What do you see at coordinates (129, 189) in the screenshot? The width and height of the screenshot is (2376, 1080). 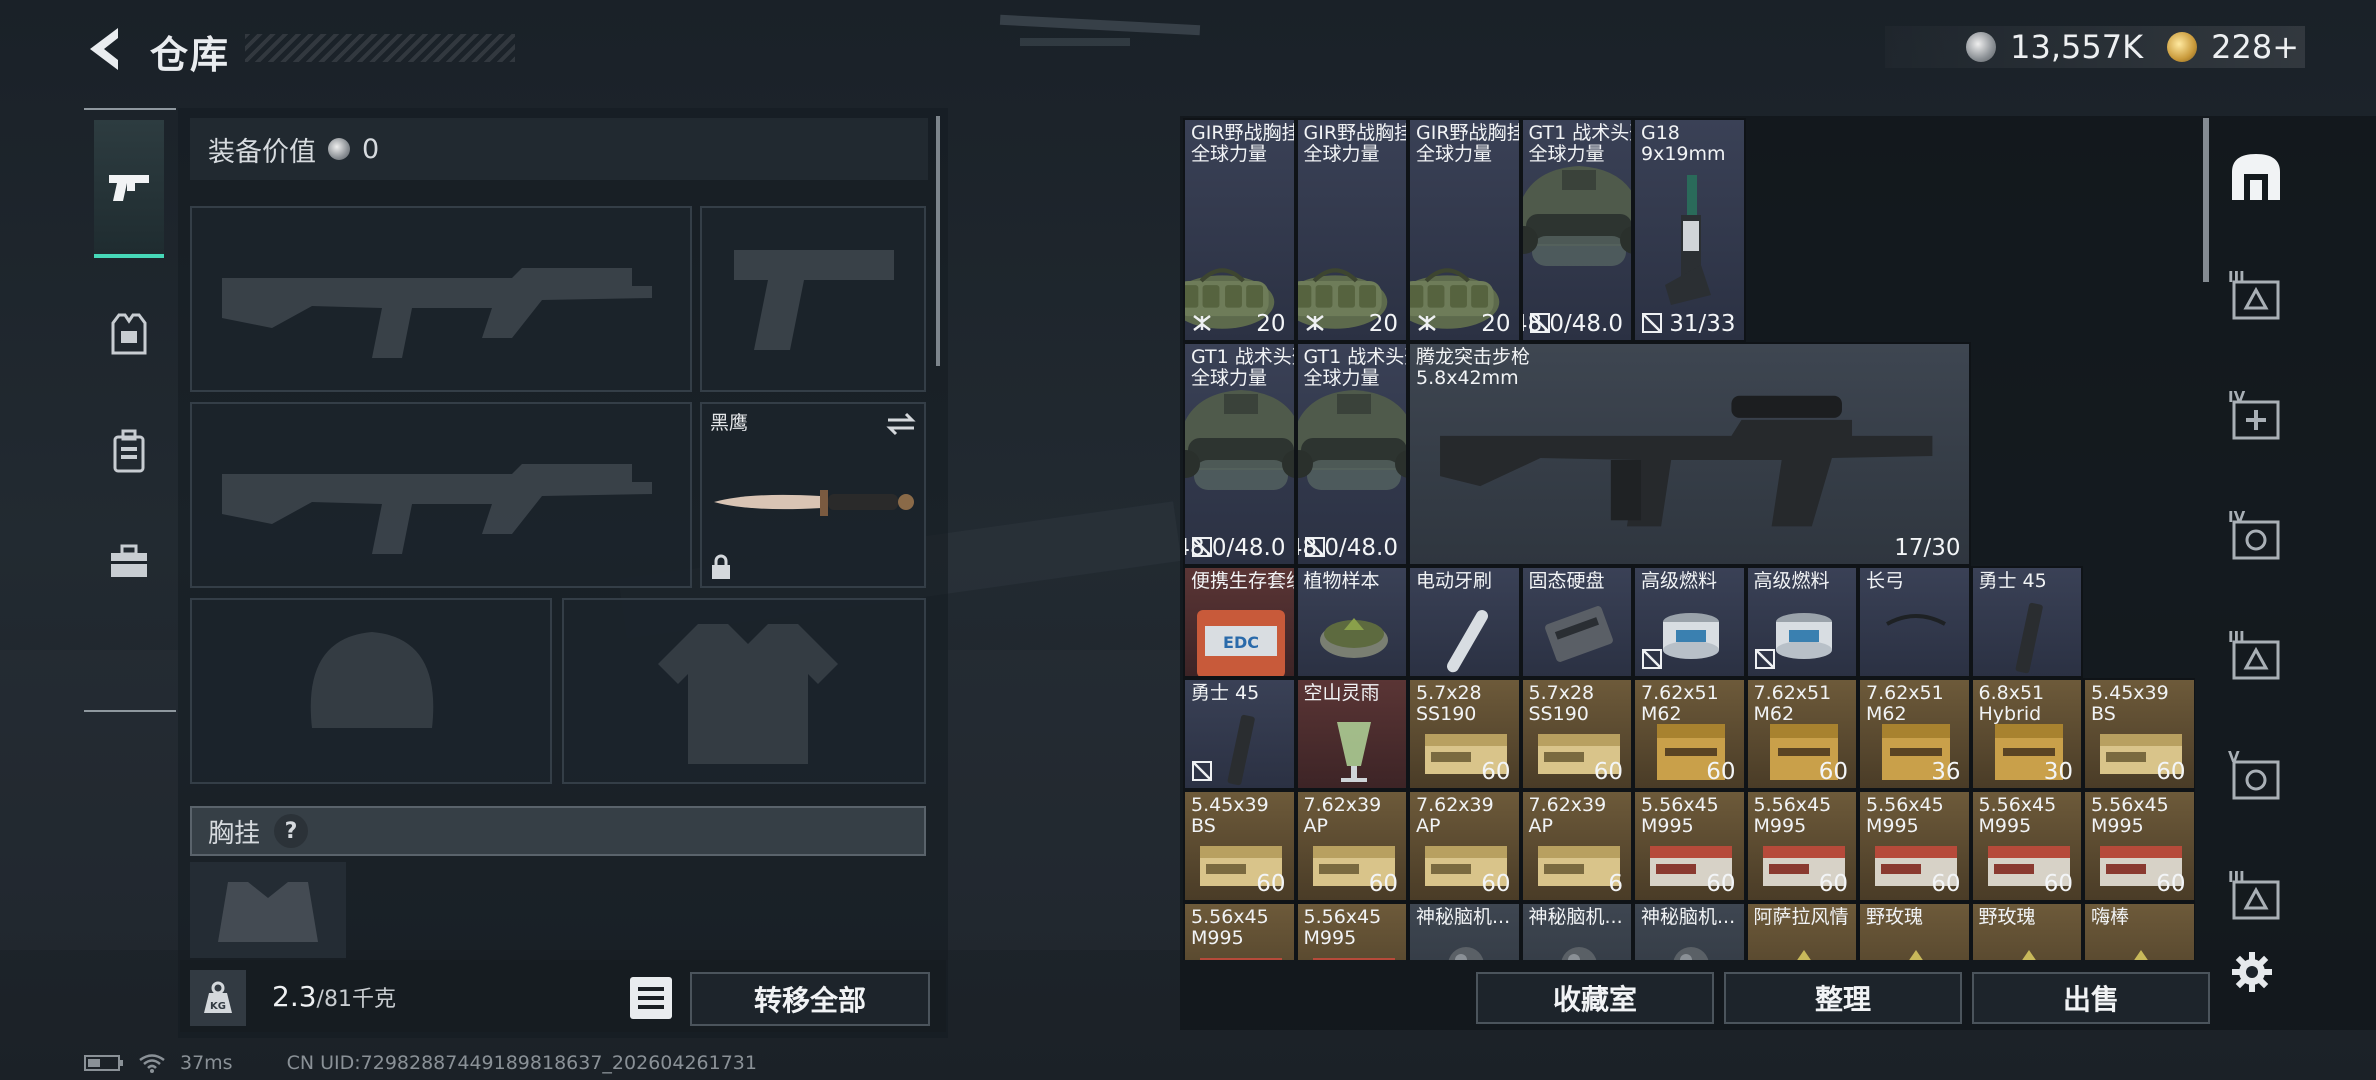 I see `tab-weapons` at bounding box center [129, 189].